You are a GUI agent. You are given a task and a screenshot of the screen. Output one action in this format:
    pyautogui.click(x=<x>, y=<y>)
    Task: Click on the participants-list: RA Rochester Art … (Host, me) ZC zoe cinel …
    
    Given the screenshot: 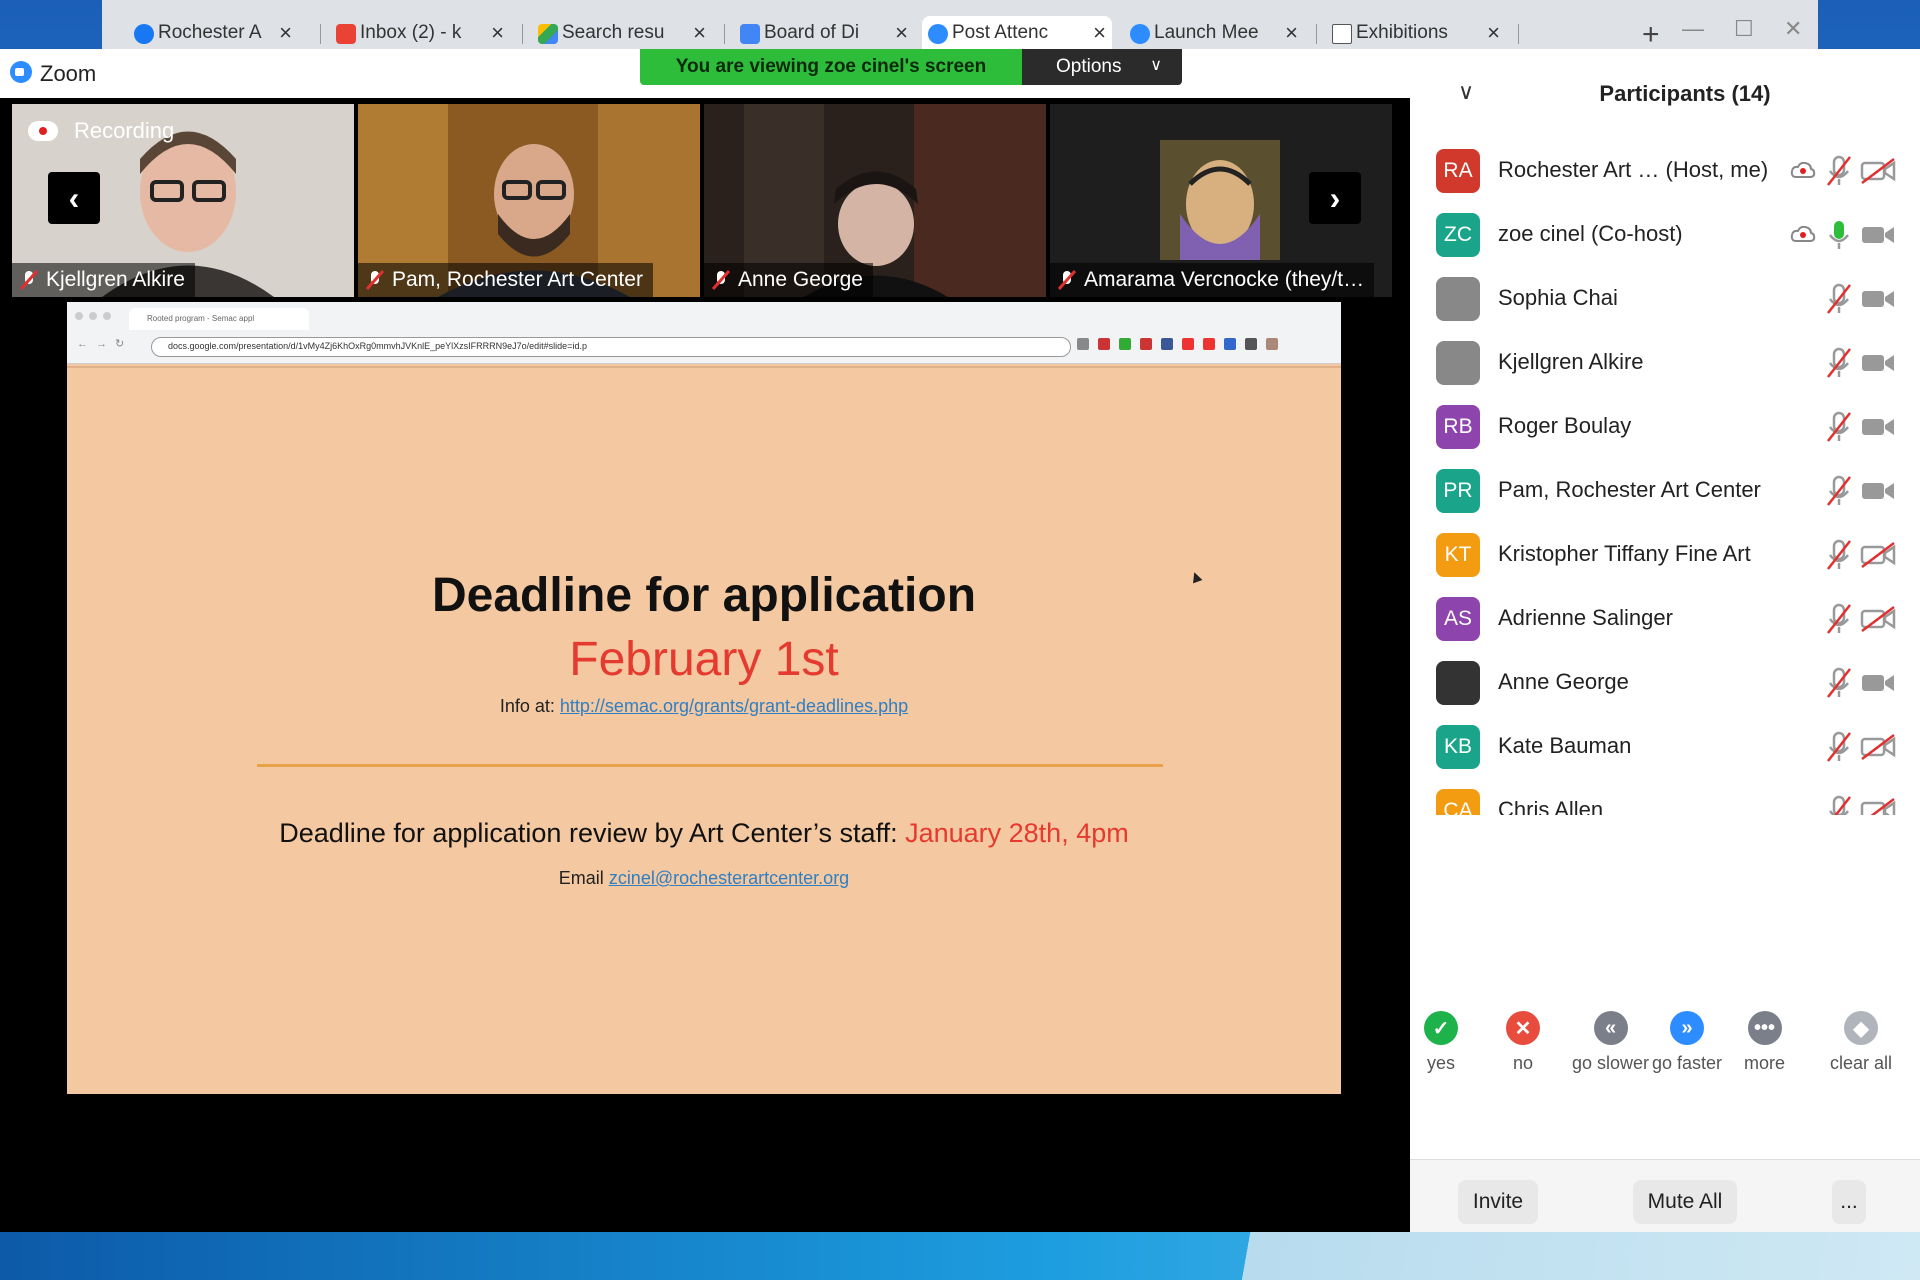 What is the action you would take?
    pyautogui.click(x=1665, y=477)
    